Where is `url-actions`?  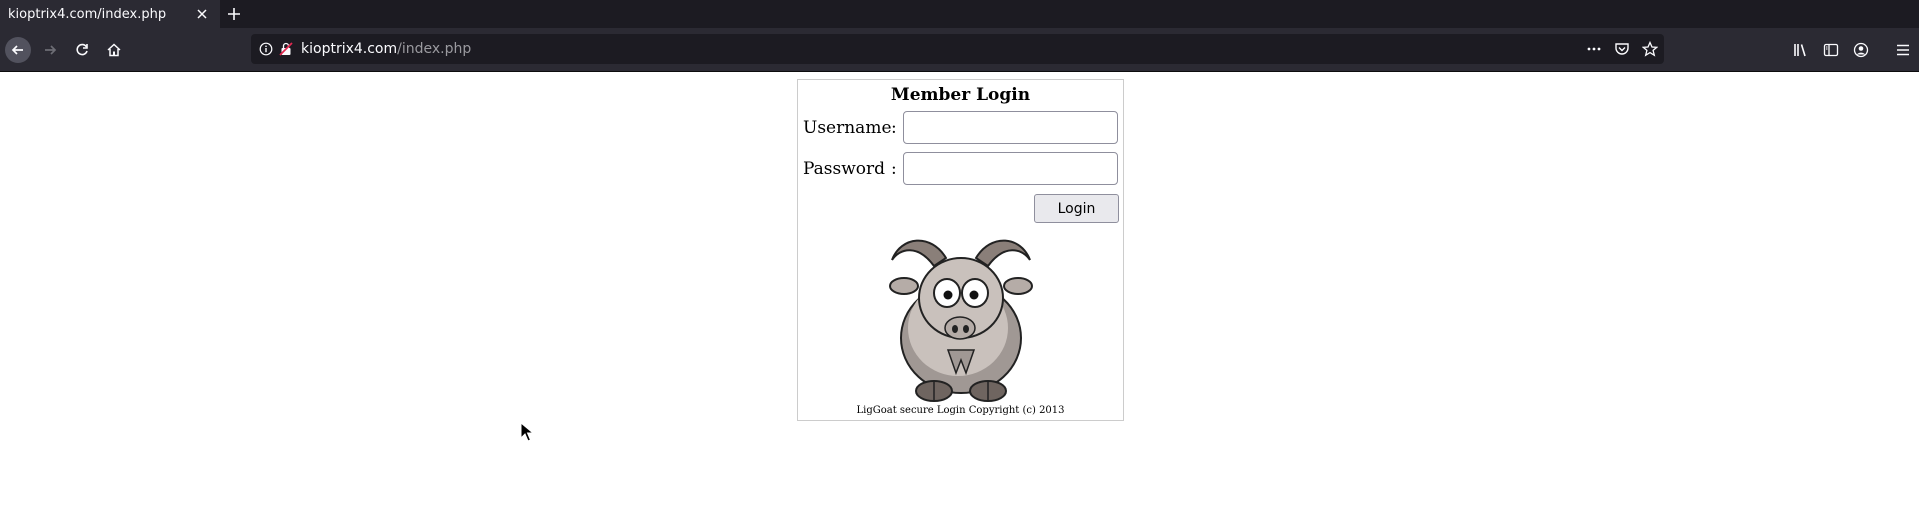
url-actions is located at coordinates (1622, 49).